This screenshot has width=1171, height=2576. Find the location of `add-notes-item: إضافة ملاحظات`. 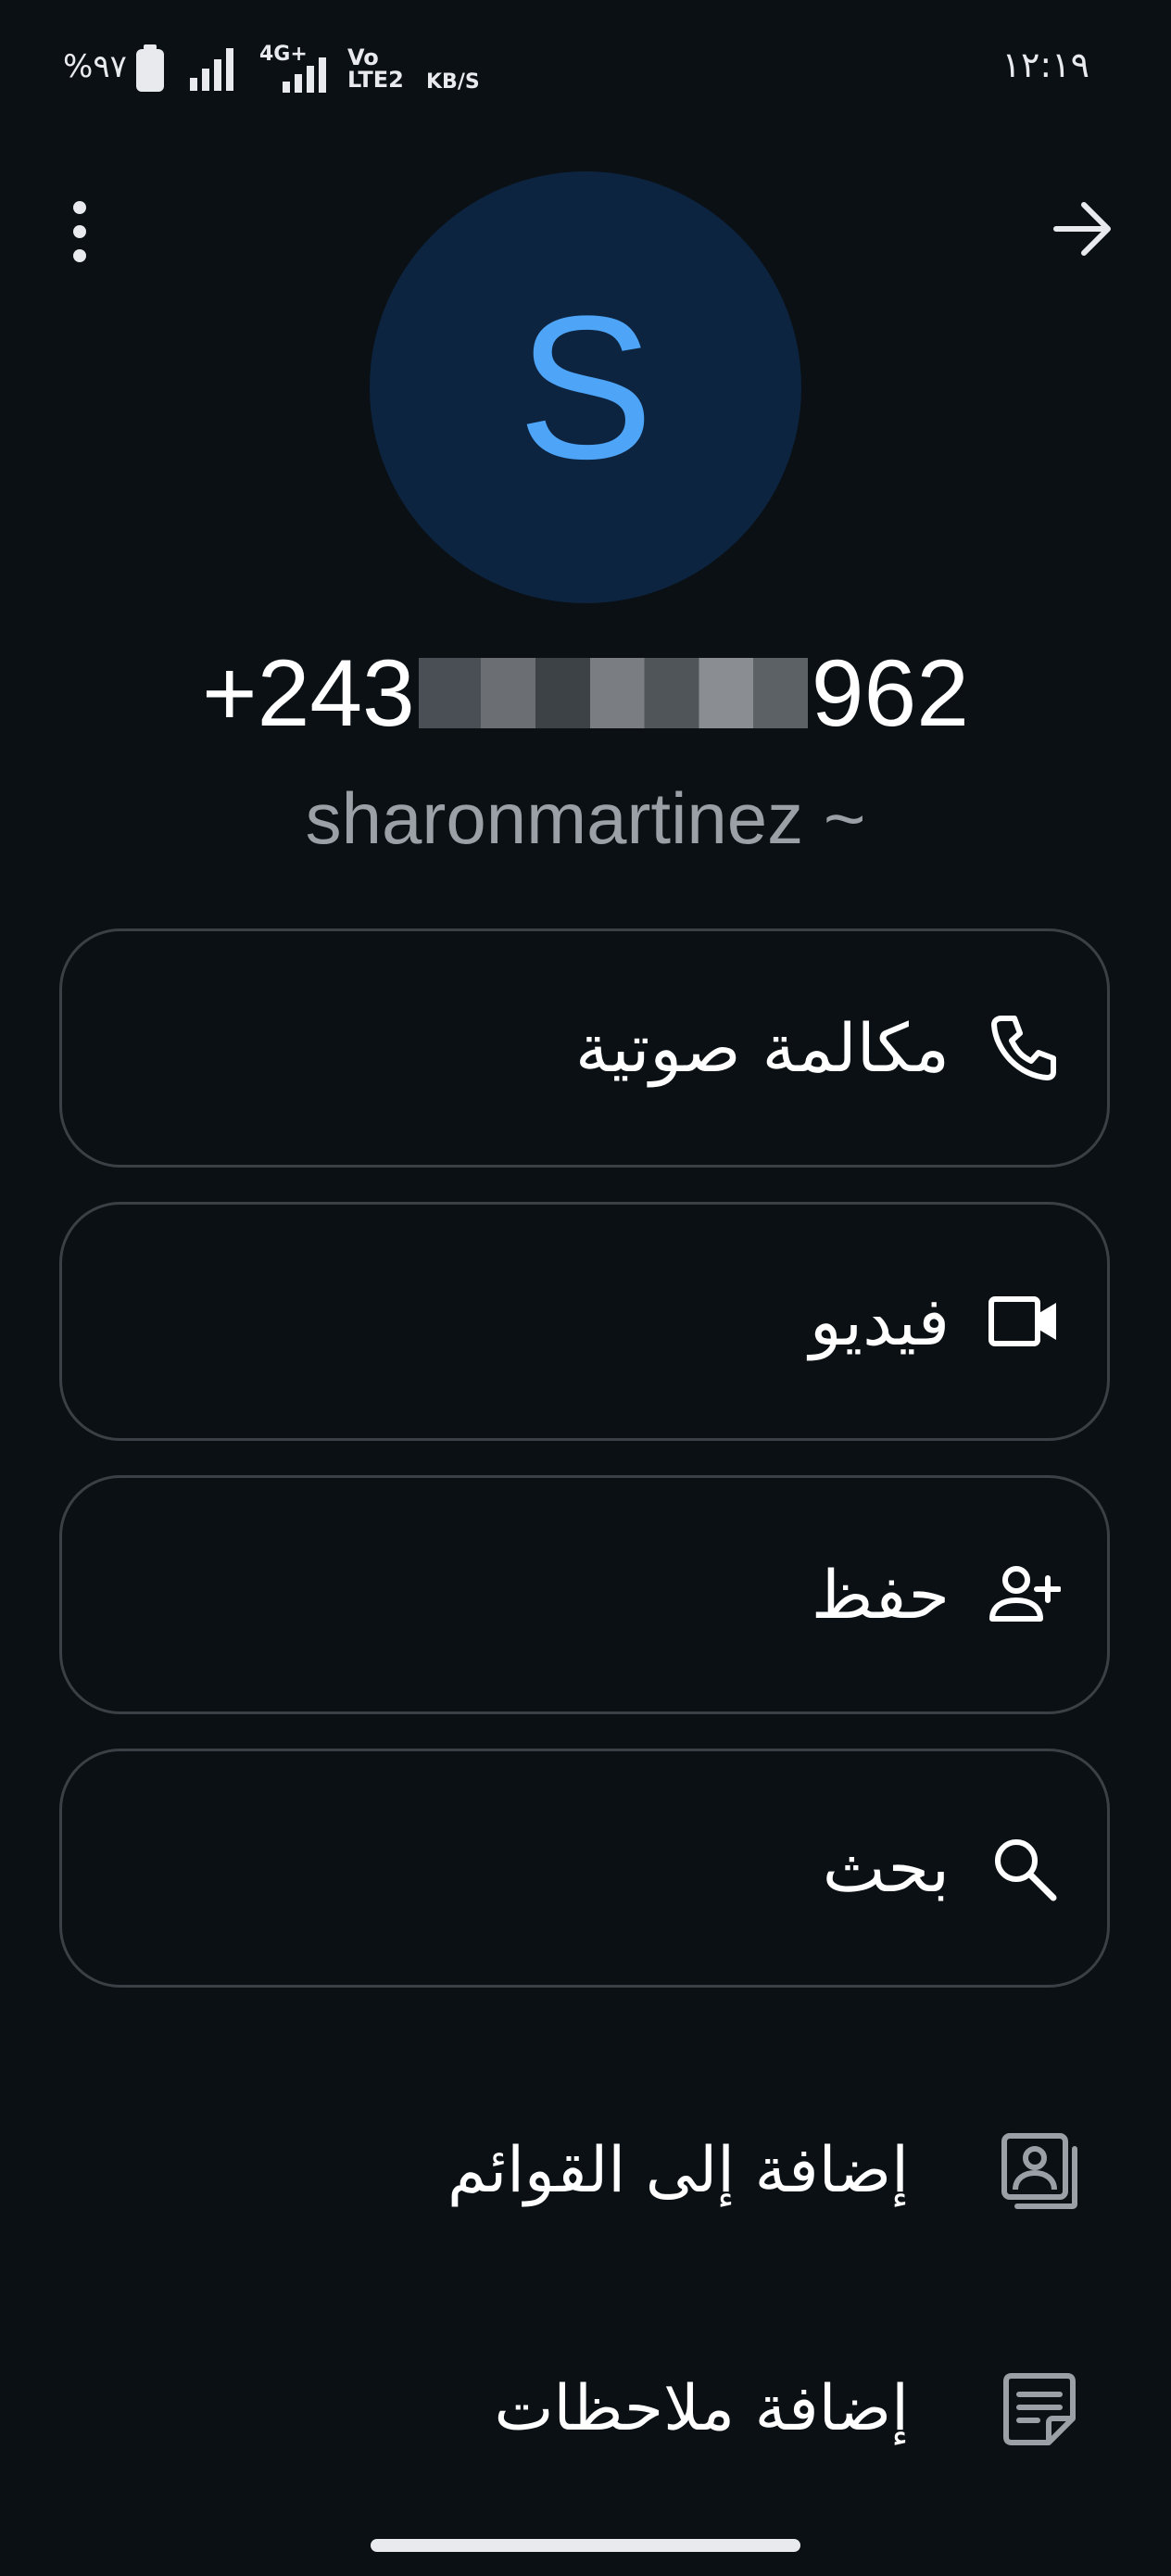

add-notes-item: إضافة ملاحظات is located at coordinates (585, 2409).